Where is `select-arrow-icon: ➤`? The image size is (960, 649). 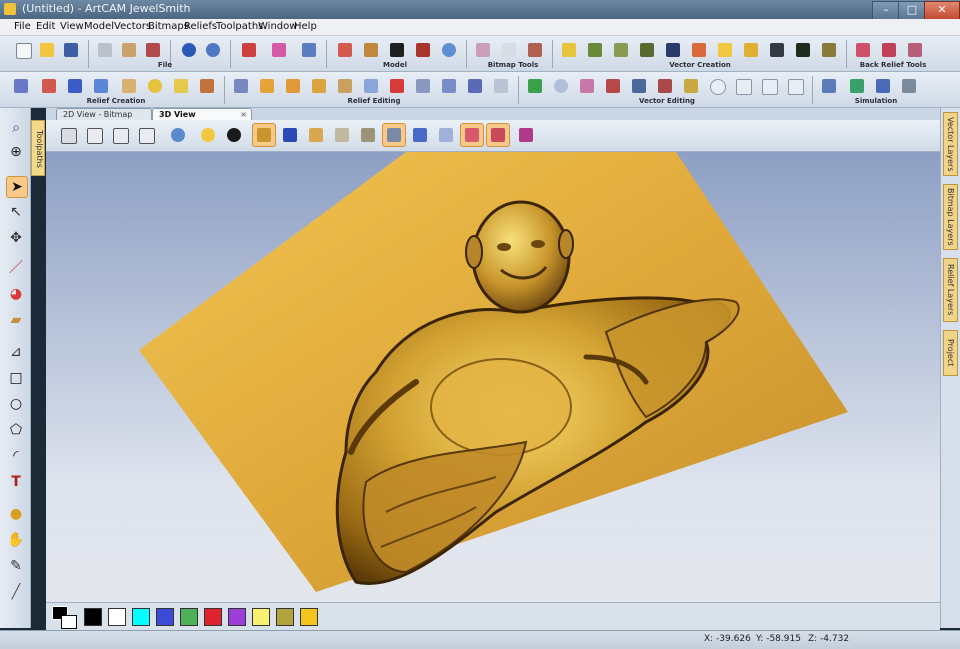 select-arrow-icon: ➤ is located at coordinates (17, 187).